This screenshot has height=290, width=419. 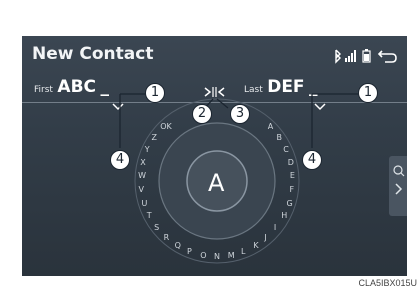 I want to click on callout-1-left: 1, so click(x=155, y=93).